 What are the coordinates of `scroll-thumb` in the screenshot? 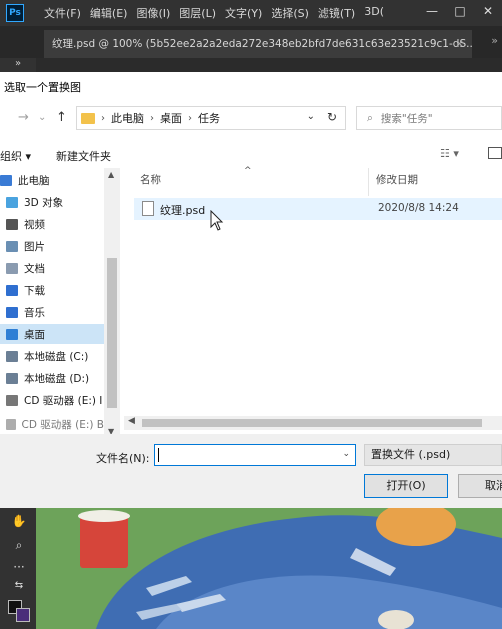 It's located at (112, 333).